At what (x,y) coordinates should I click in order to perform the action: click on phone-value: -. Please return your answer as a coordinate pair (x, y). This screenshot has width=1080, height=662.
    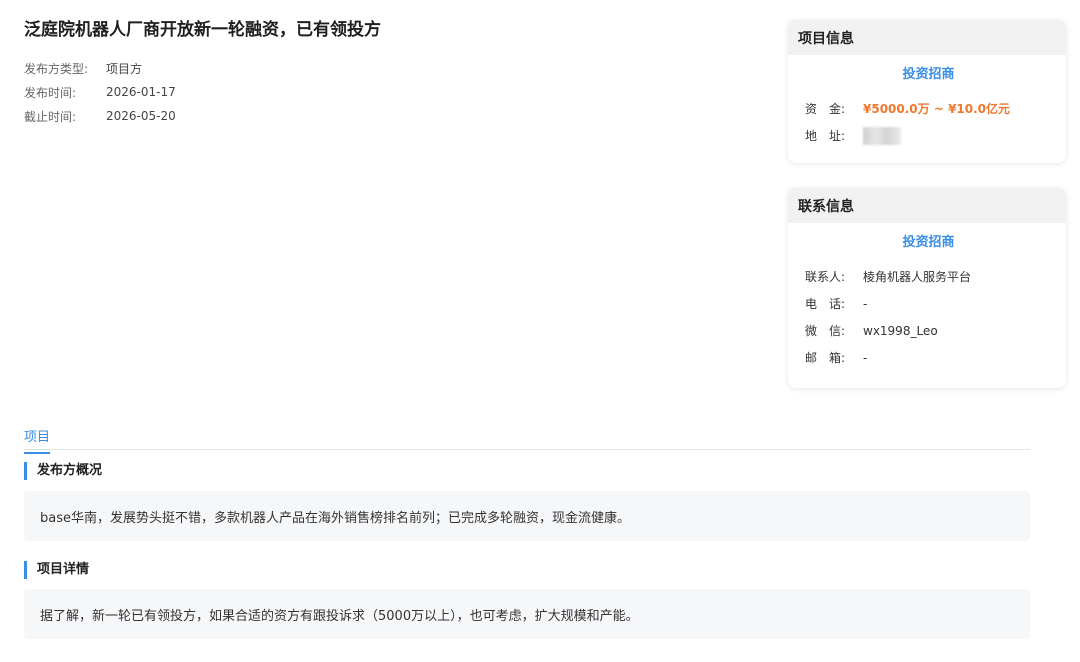
    Looking at the image, I should click on (865, 303).